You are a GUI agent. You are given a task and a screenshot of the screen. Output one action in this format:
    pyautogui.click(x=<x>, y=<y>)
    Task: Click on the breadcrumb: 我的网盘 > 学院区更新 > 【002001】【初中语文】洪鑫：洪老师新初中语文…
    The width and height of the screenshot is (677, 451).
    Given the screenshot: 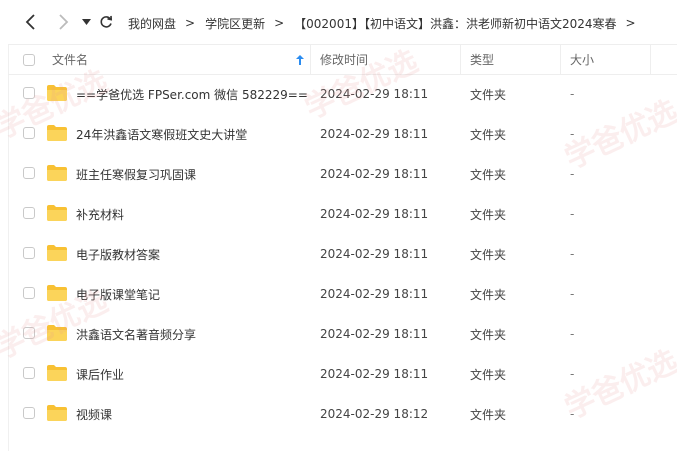 What is the action you would take?
    pyautogui.click(x=387, y=23)
    